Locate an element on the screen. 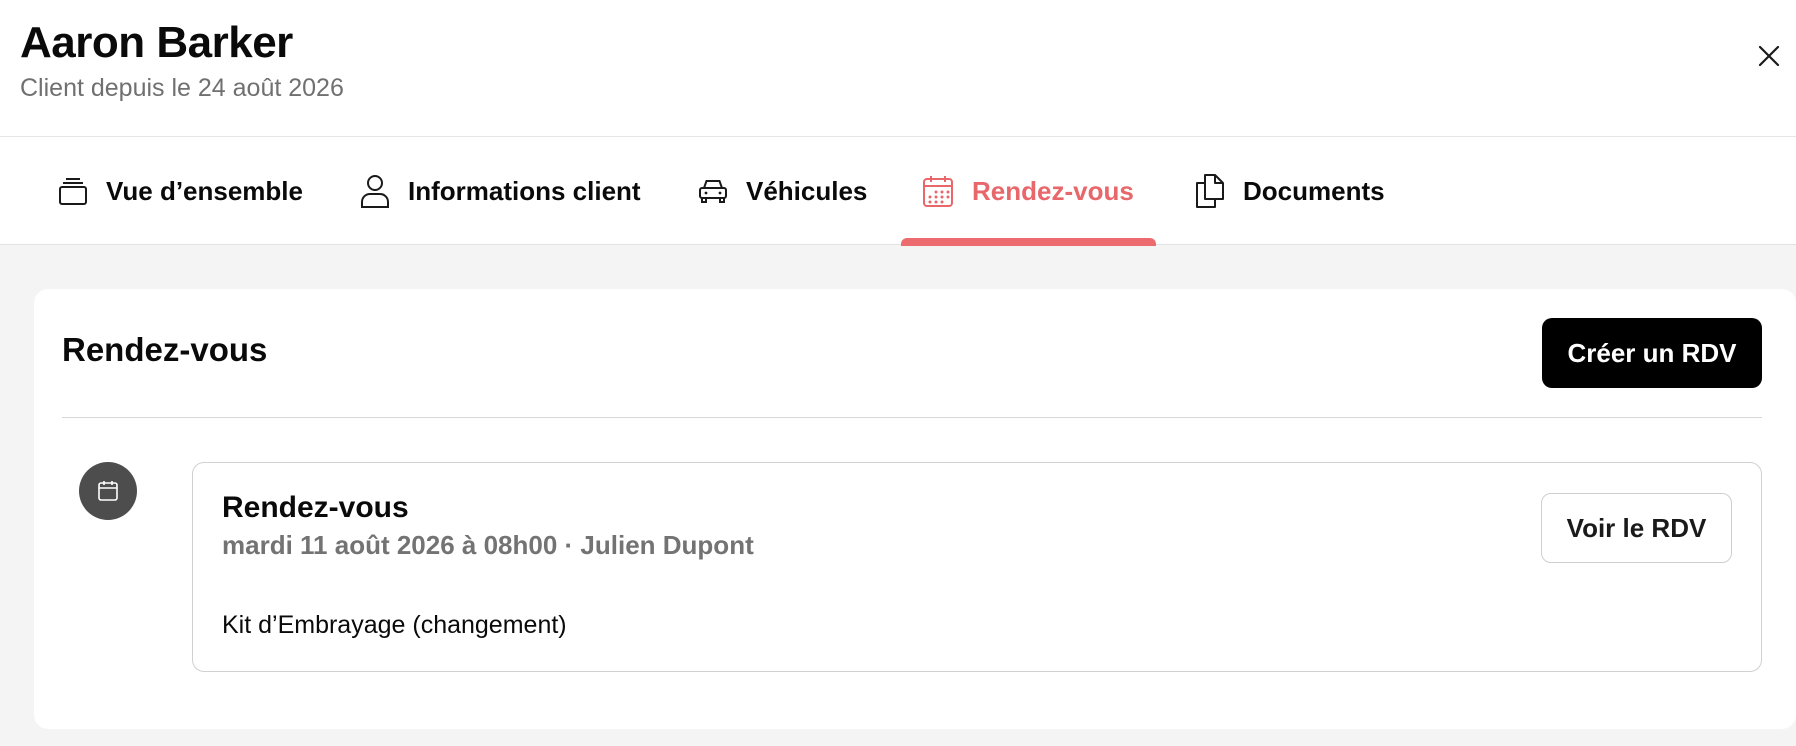  tab-overview: Vue d’ensemble is located at coordinates (180, 191).